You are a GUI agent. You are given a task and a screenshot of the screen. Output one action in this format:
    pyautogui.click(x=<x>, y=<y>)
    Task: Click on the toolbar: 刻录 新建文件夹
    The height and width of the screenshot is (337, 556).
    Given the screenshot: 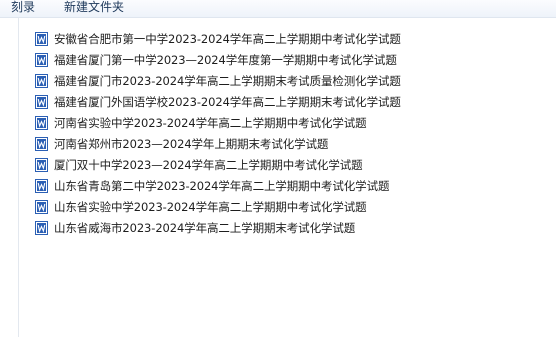 What is the action you would take?
    pyautogui.click(x=278, y=9)
    